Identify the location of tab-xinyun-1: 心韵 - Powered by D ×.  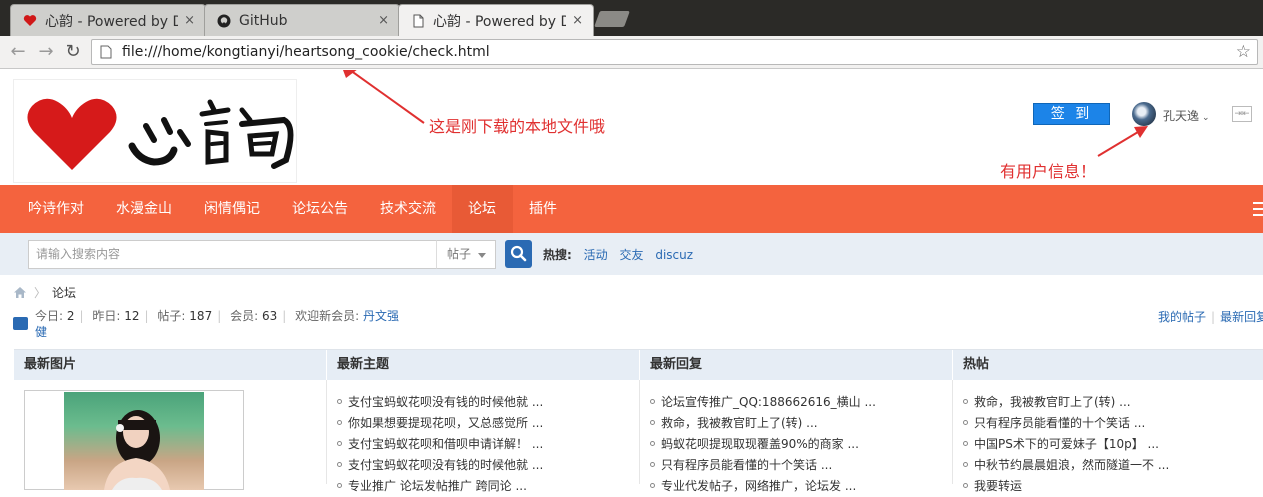
(108, 20).